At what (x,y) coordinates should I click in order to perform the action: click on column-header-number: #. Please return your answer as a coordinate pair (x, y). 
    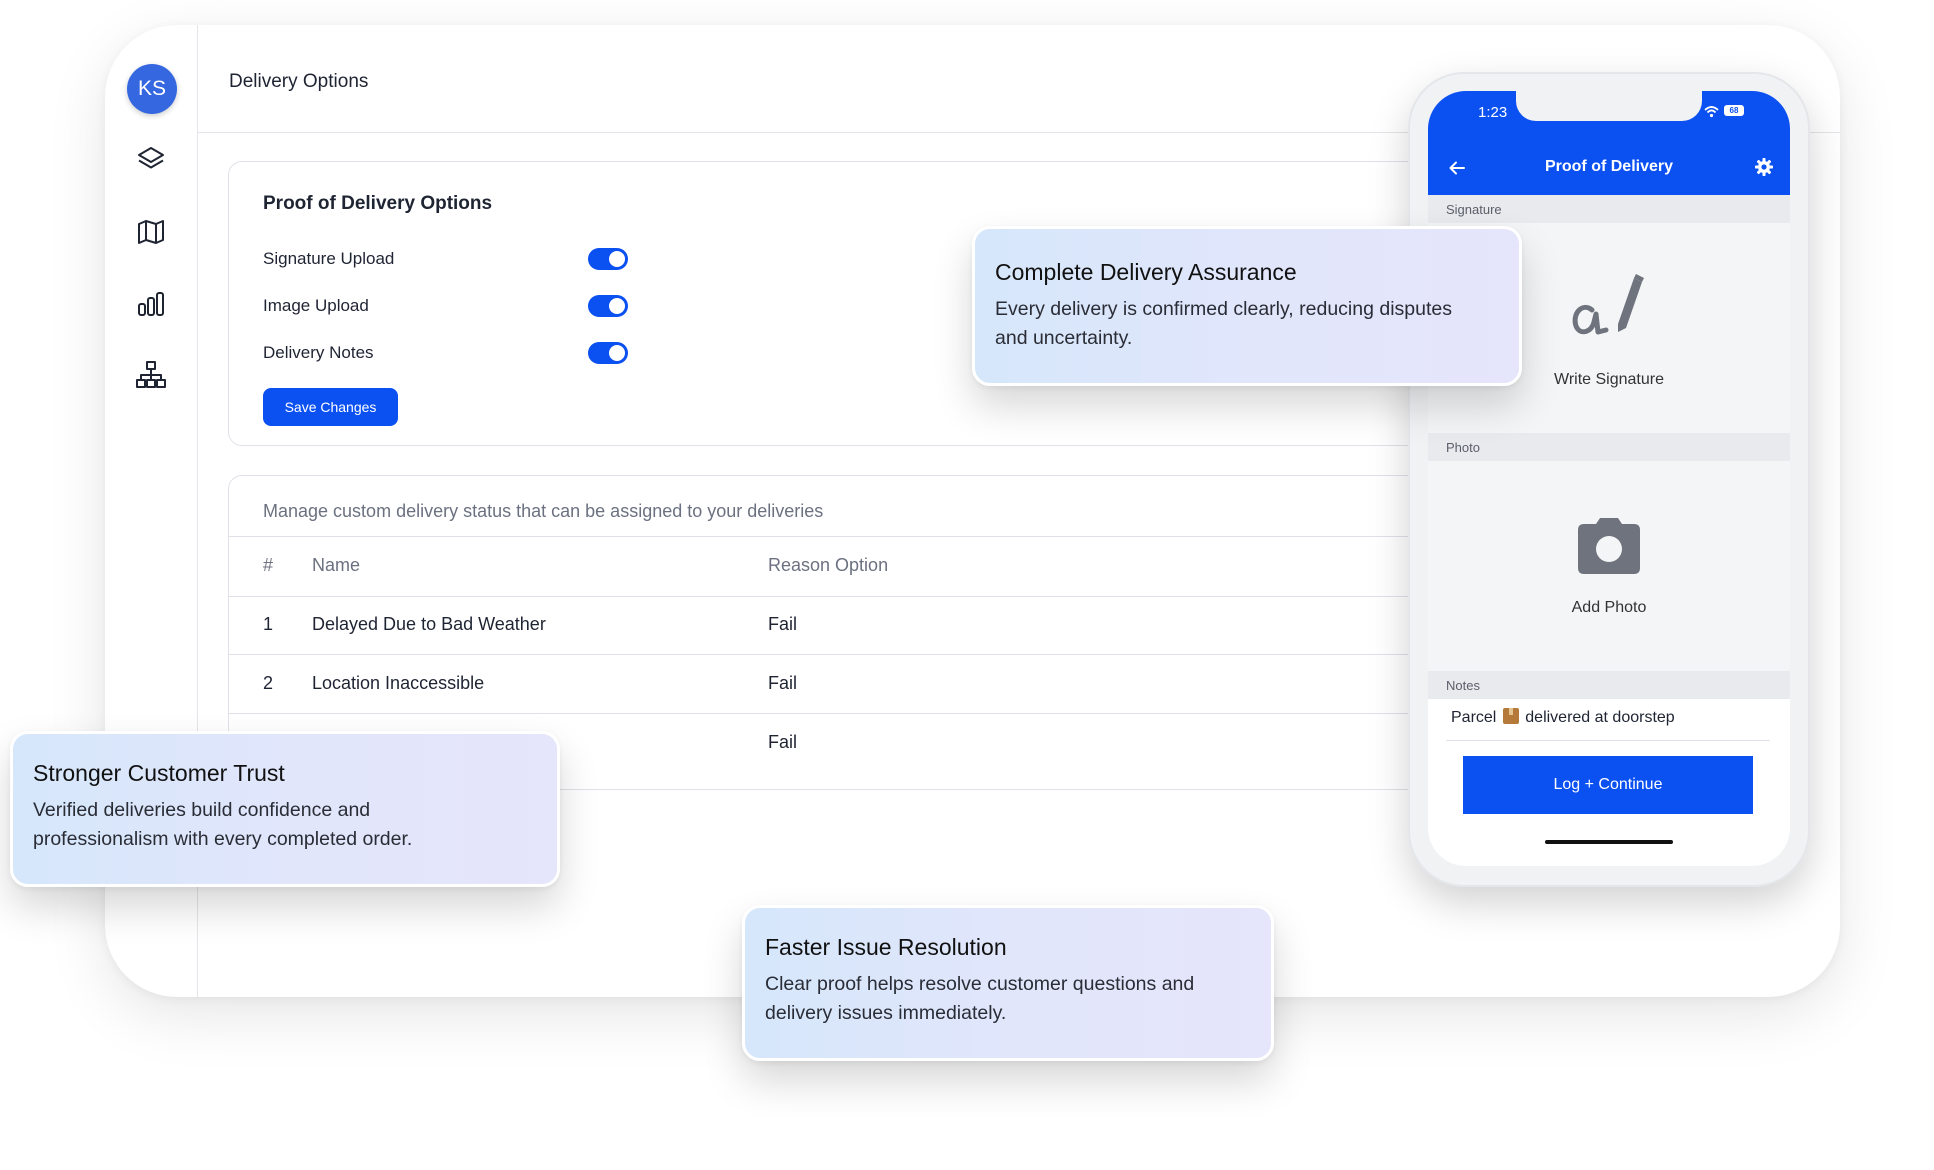
    Looking at the image, I should click on (268, 565).